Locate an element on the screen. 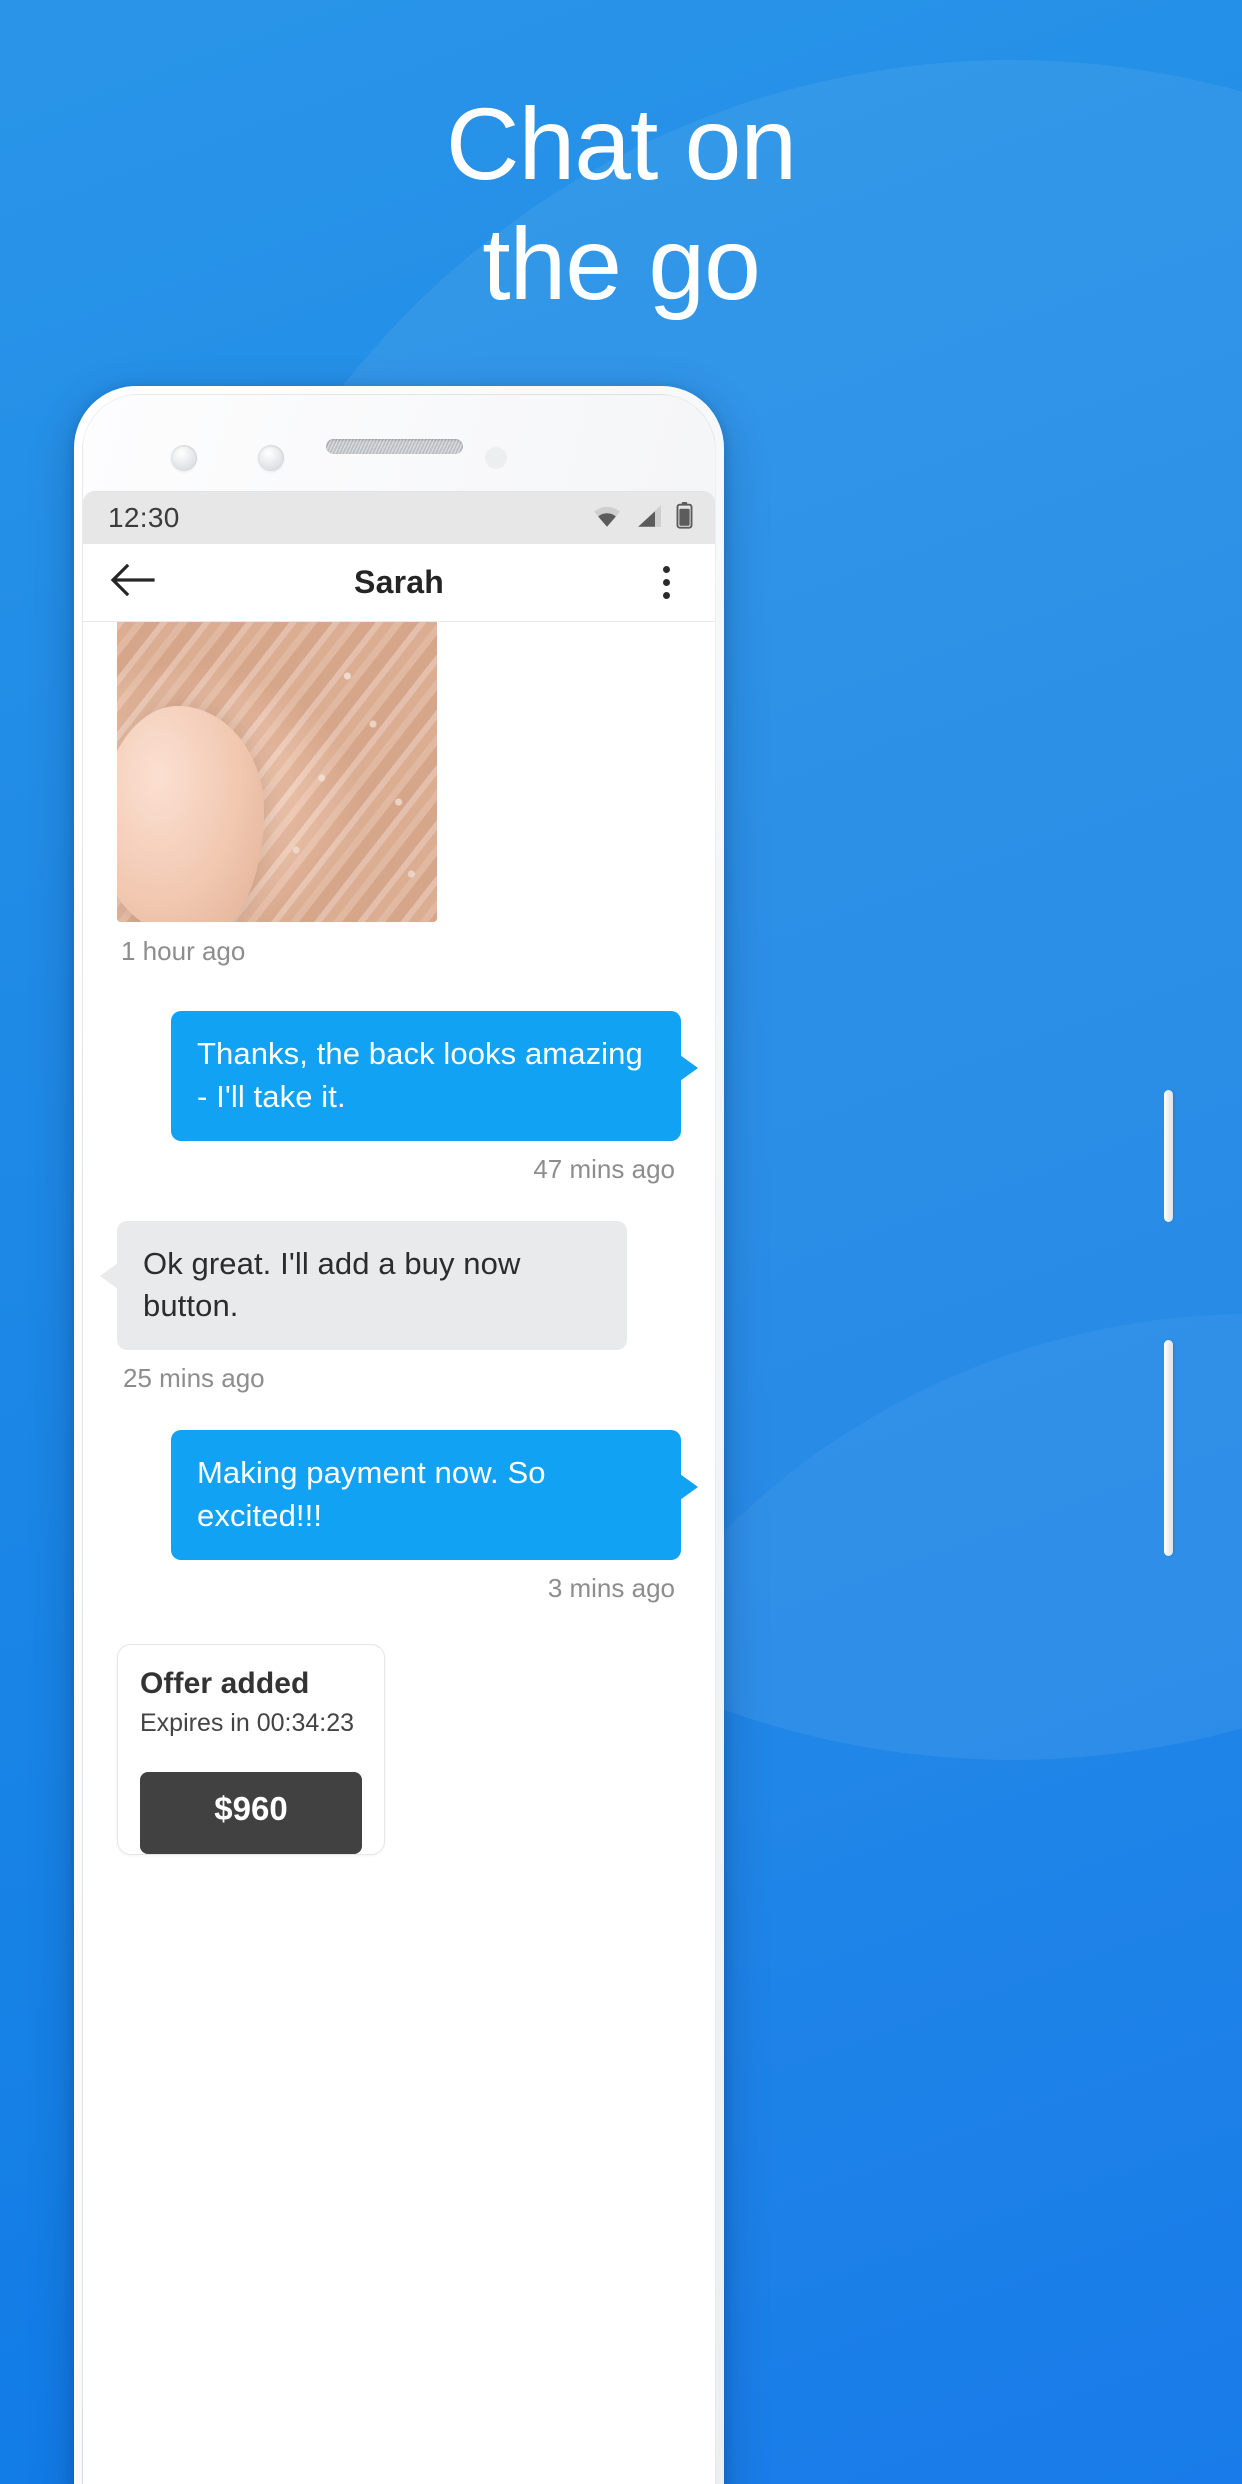 The width and height of the screenshot is (1242, 2484). headline-line-2: the go is located at coordinates (621, 264).